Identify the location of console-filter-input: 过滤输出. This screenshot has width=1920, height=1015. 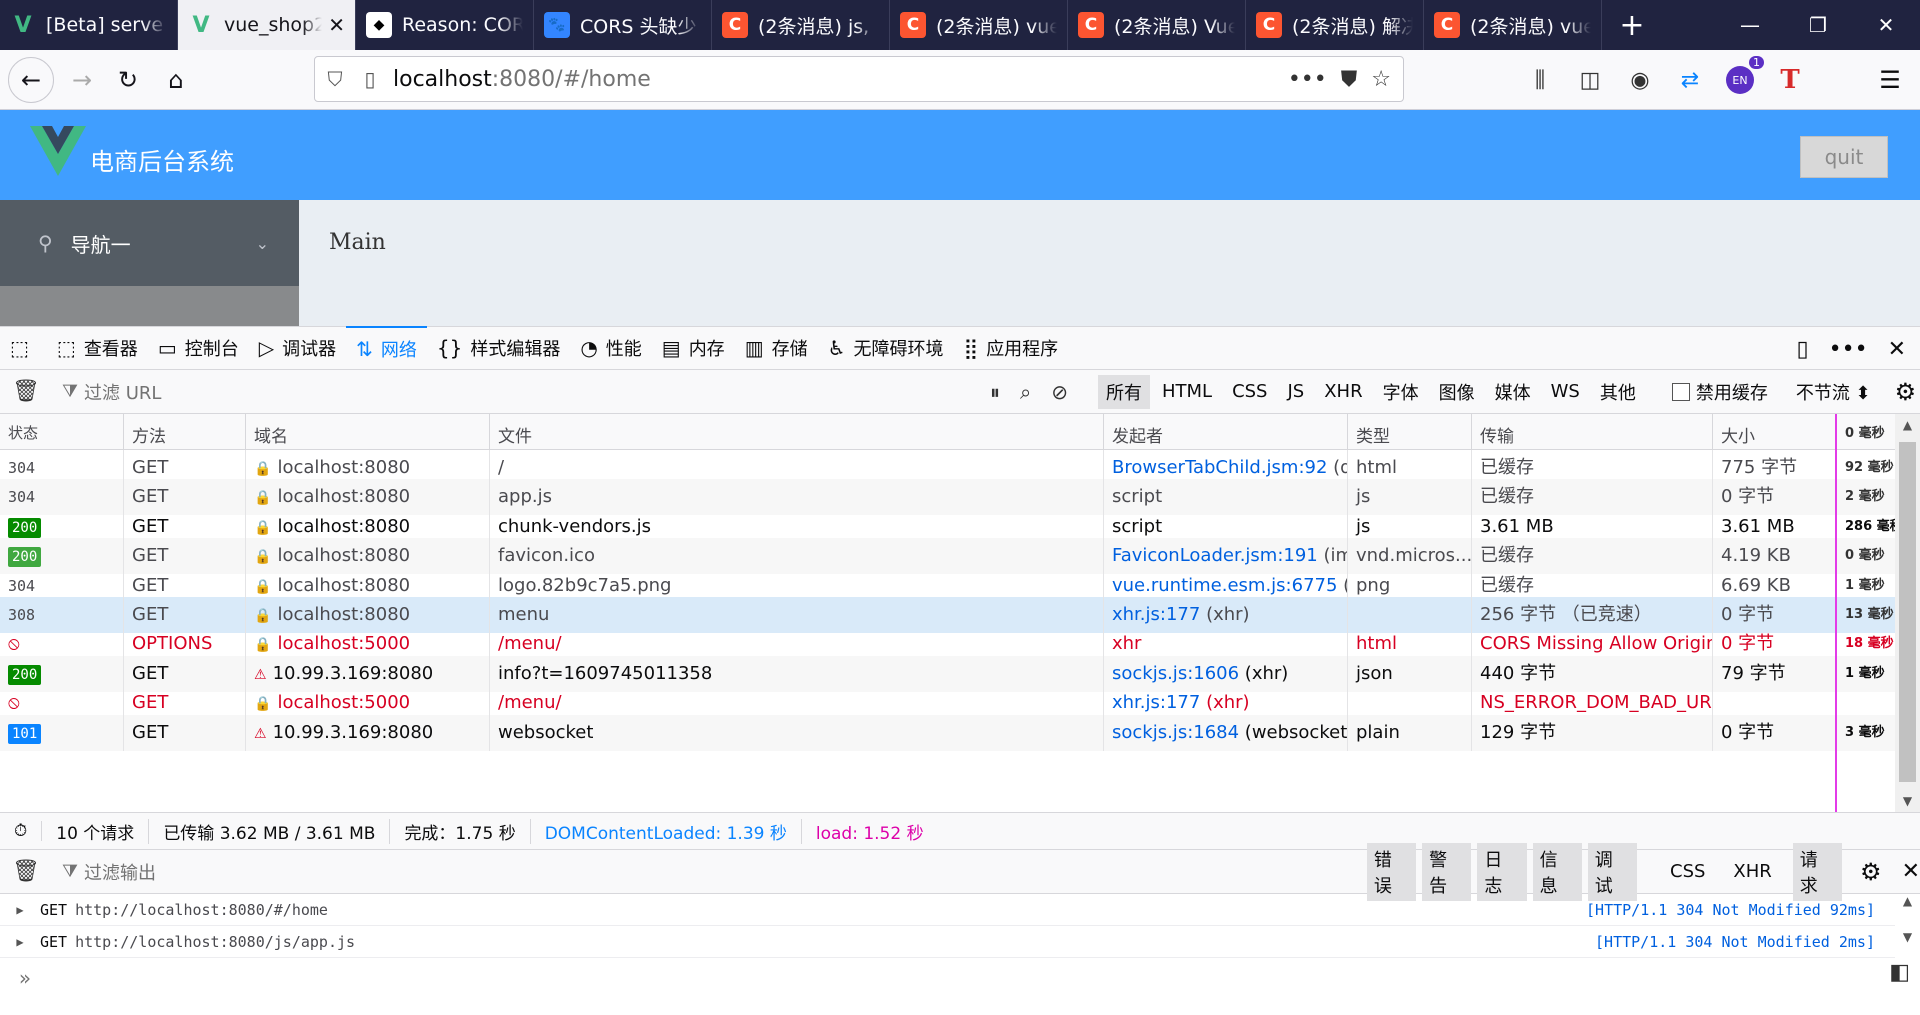
(120, 872).